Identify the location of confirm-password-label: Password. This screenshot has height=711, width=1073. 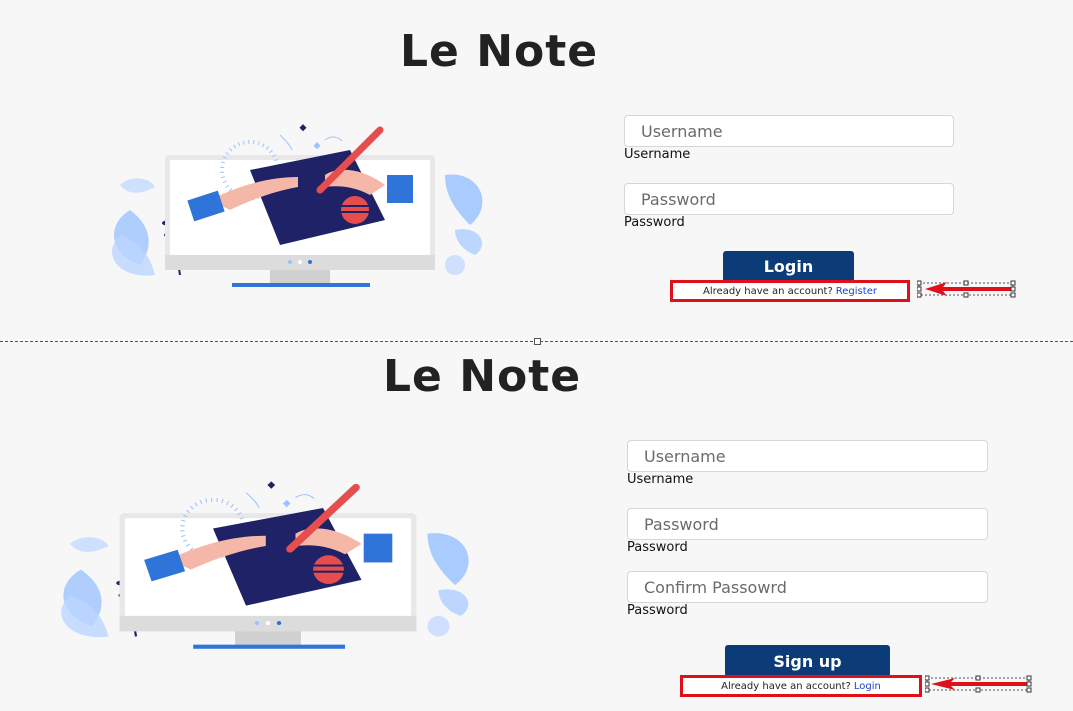
(657, 610).